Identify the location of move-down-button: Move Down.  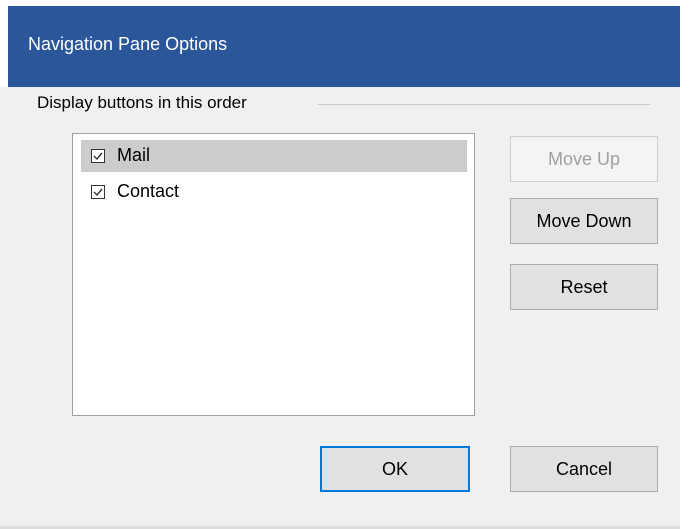
(584, 221).